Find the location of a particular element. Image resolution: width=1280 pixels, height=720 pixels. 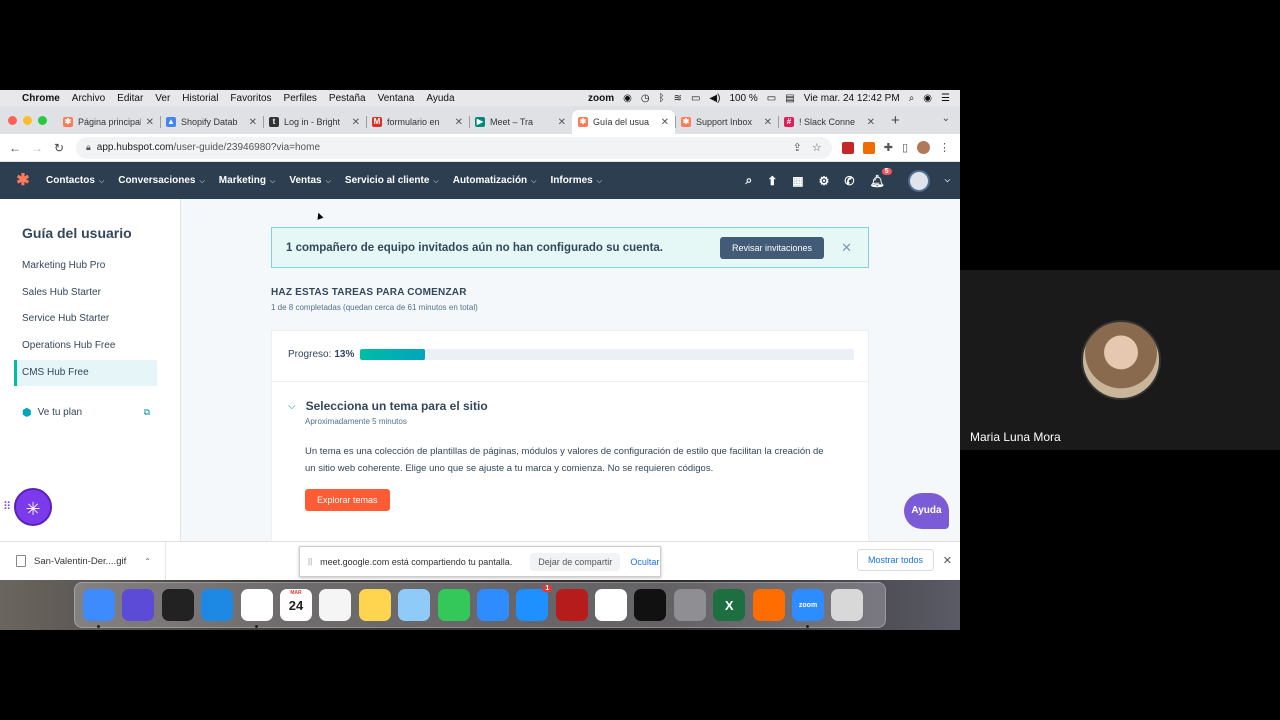

dock-app-app-store-icon: 1 is located at coordinates (534, 603).